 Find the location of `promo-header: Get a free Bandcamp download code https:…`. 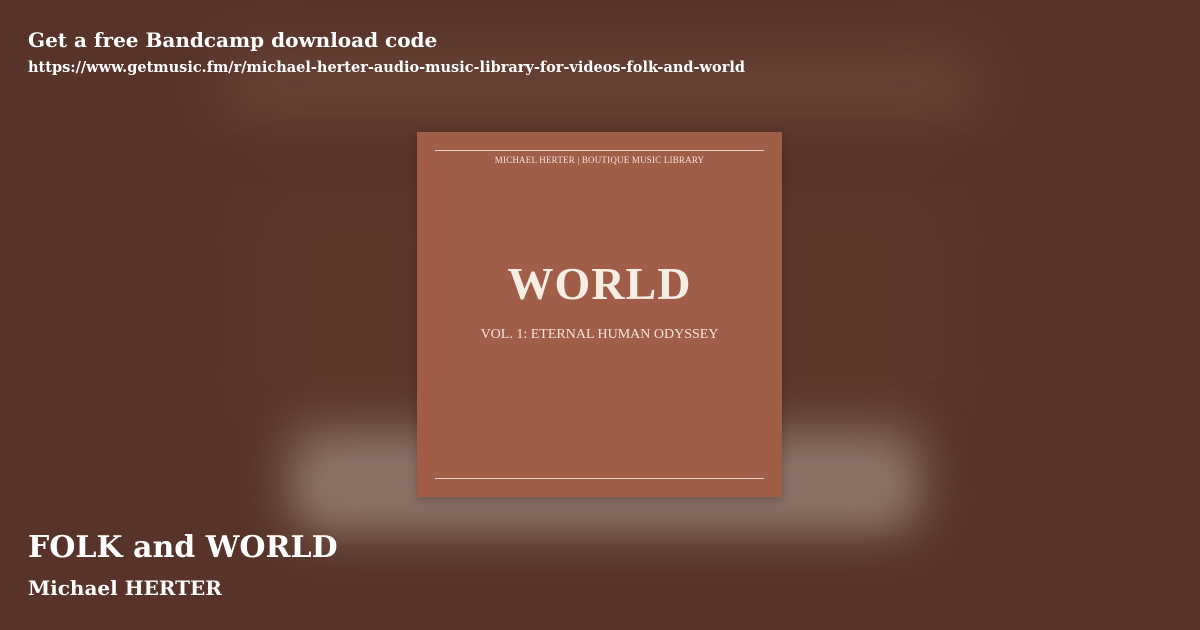

promo-header: Get a free Bandcamp download code https:… is located at coordinates (386, 52).